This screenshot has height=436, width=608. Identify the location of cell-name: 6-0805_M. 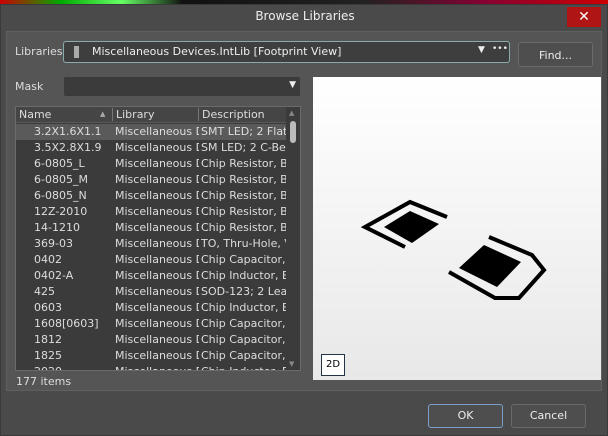
(61, 179).